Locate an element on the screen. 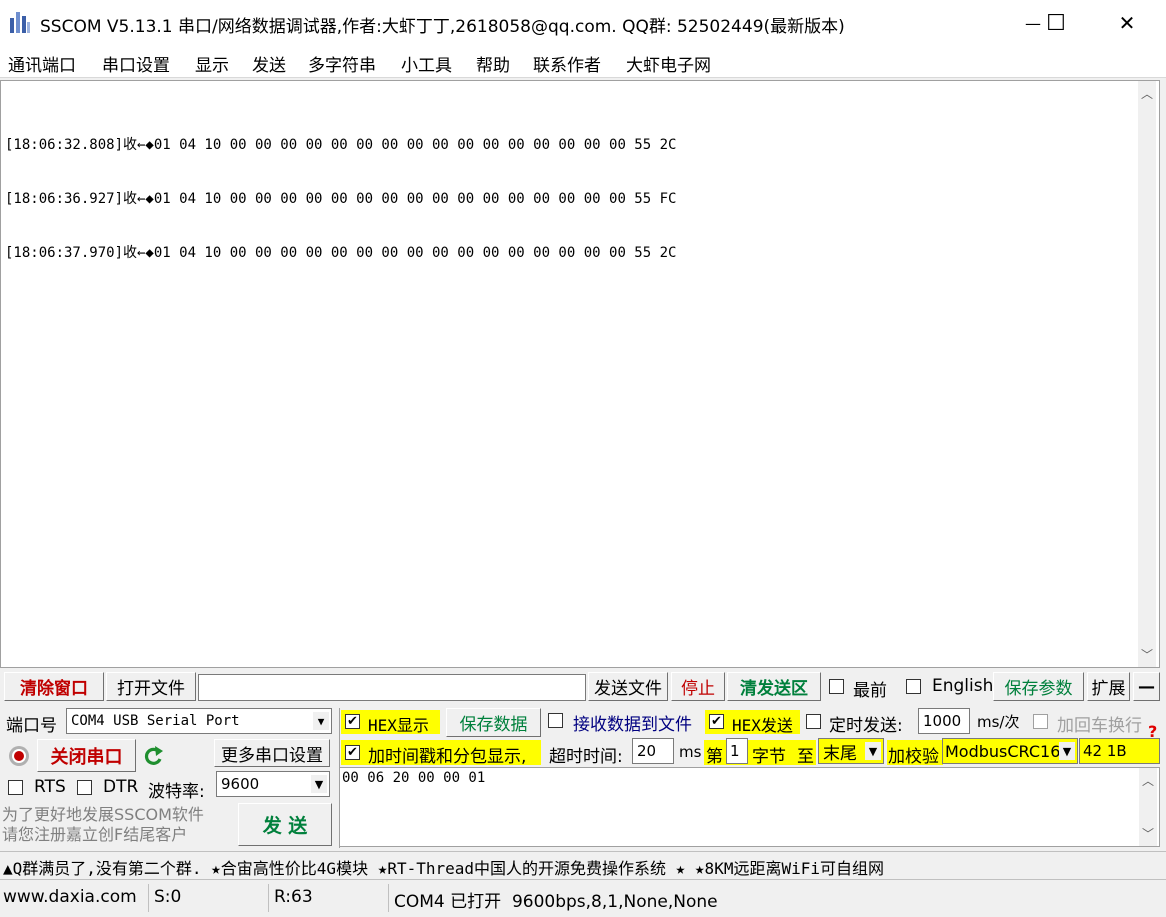 The width and height of the screenshot is (1166, 917). close-window-button: ✕ is located at coordinates (1127, 23).